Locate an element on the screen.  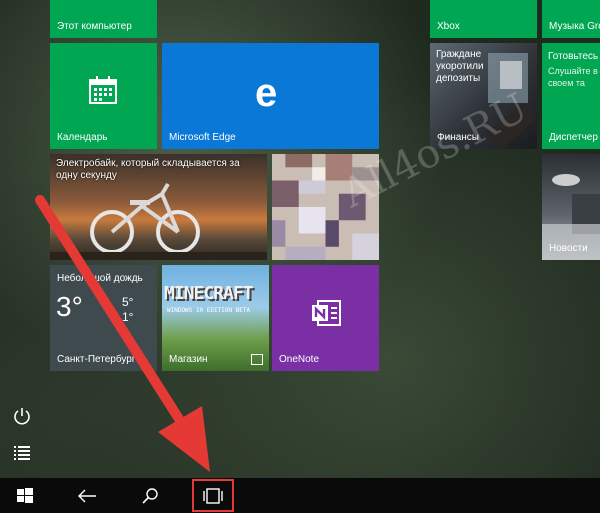
task-view-icon is located at coordinates (213, 495).